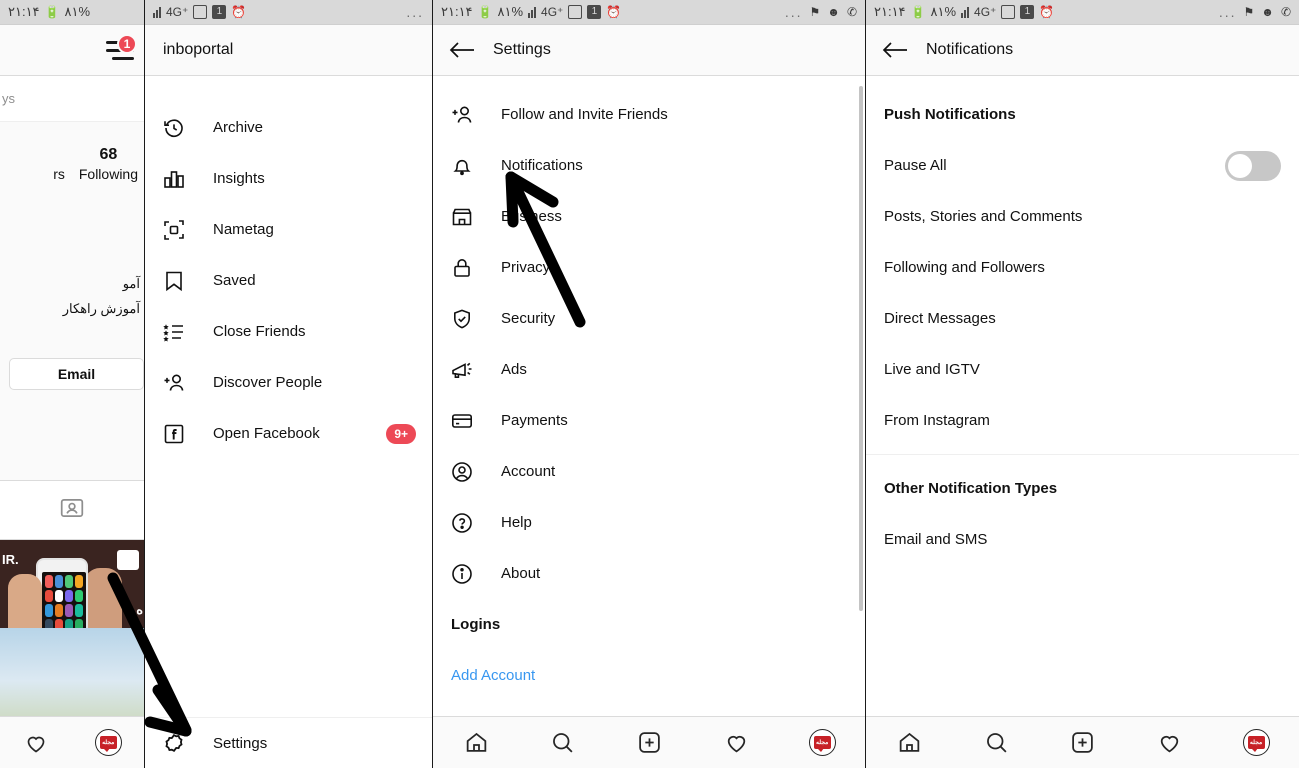 This screenshot has width=1299, height=768. Describe the element at coordinates (649, 708) in the screenshot. I see `settings-link-add-business-account: Add a Business Account` at that location.